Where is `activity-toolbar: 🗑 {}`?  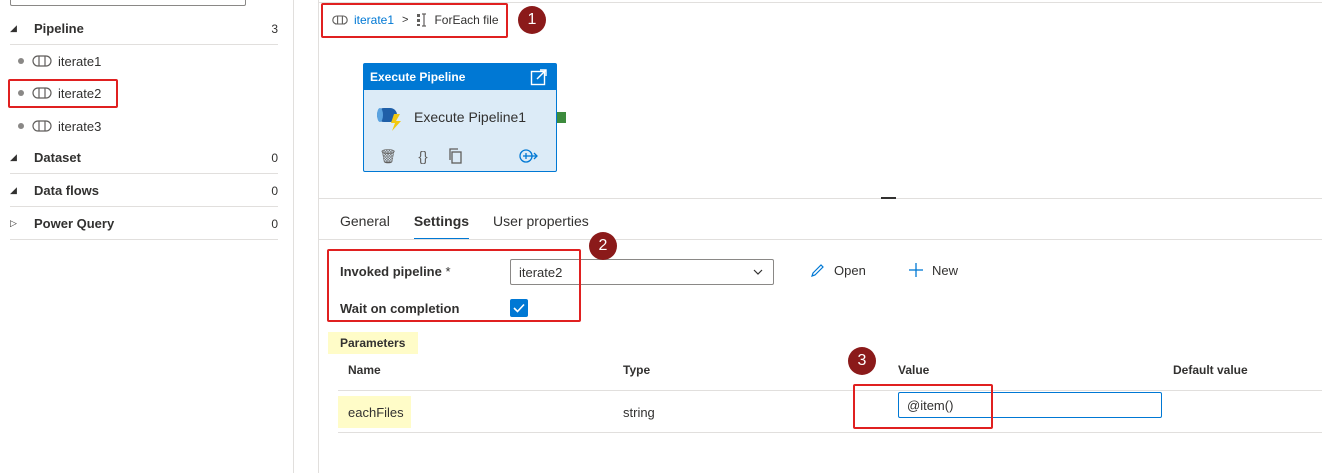 activity-toolbar: 🗑 {} is located at coordinates (461, 156).